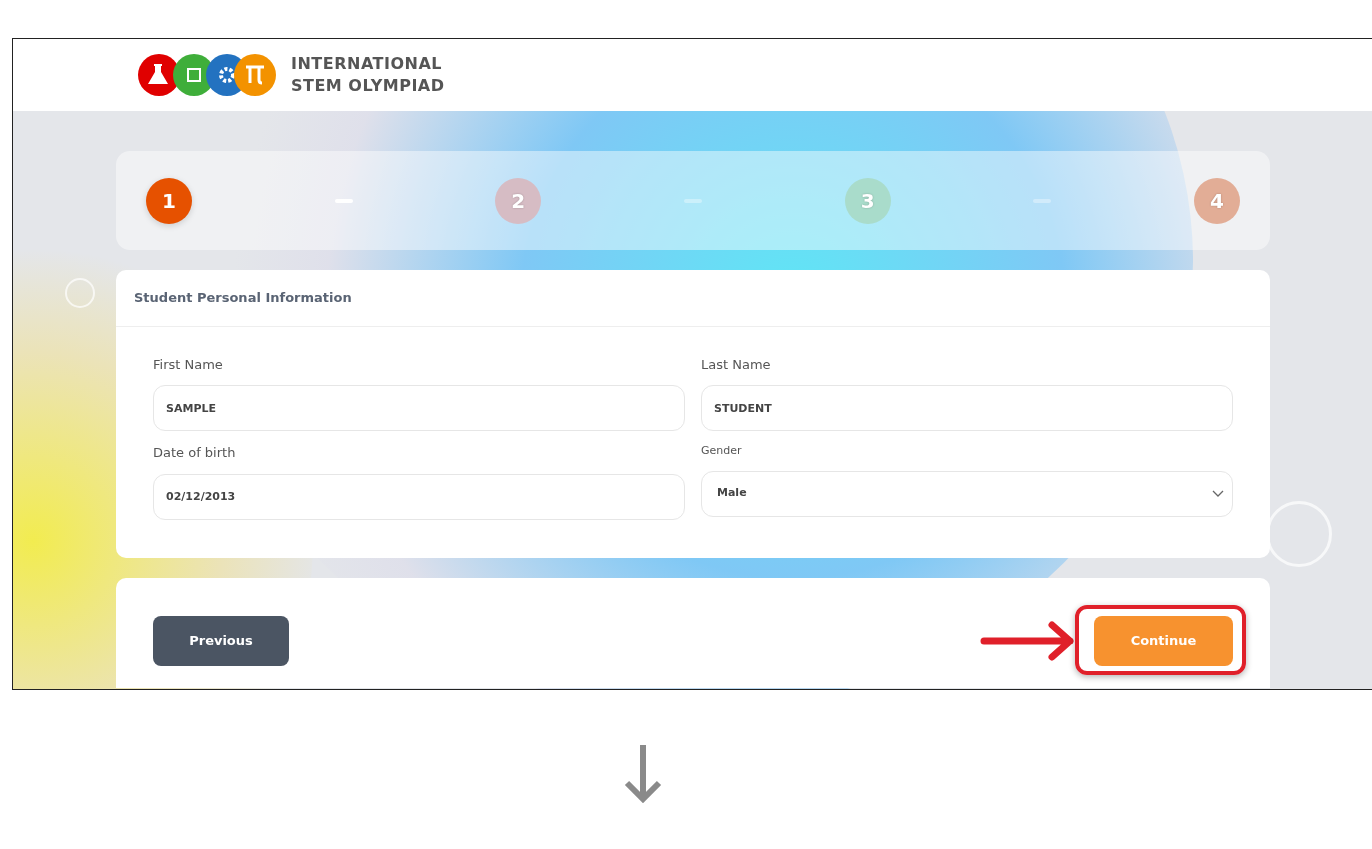  Describe the element at coordinates (419, 408) in the screenshot. I see `input-field: SAMPLE` at that location.